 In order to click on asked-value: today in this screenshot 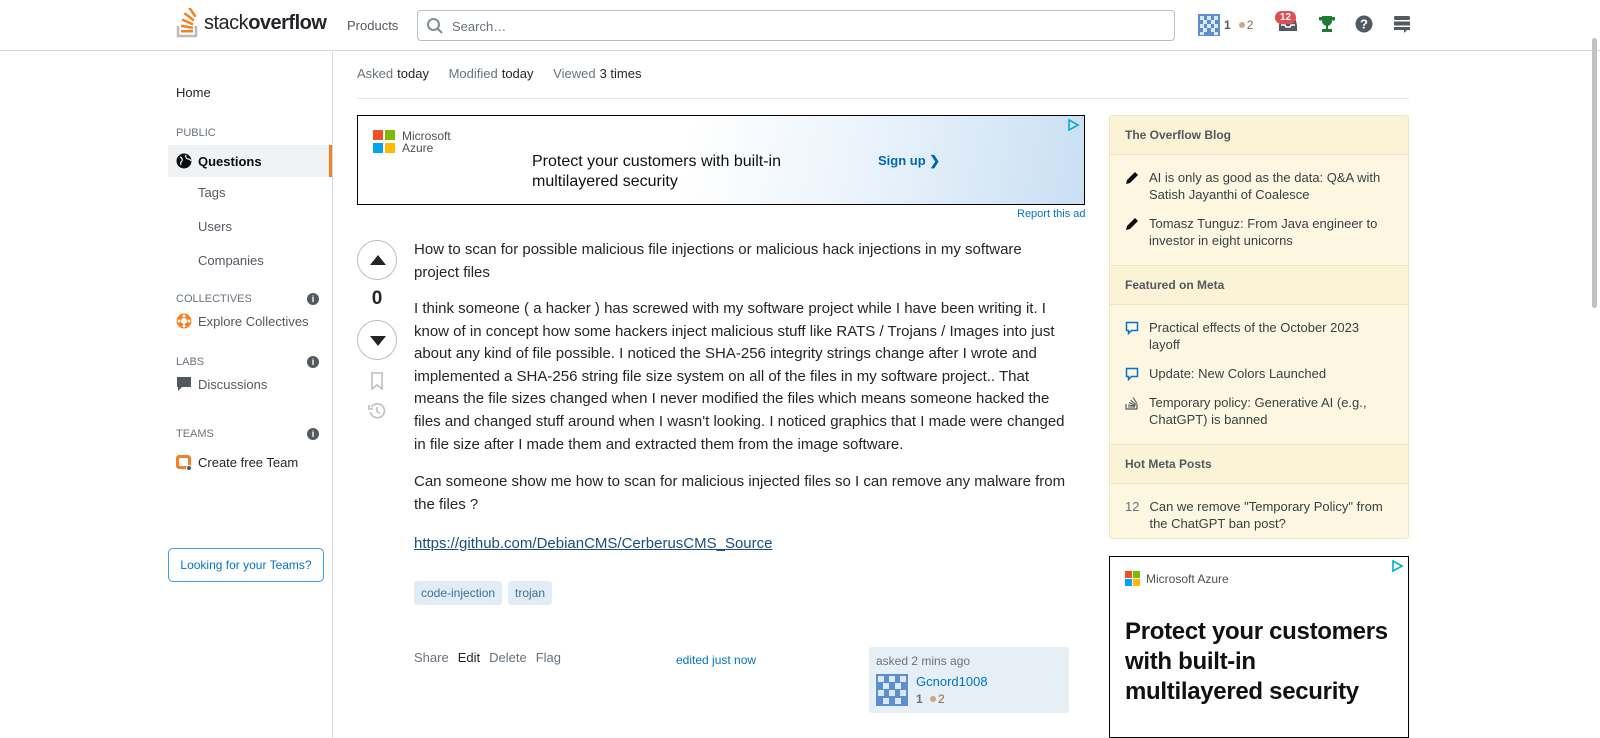, I will do `click(413, 73)`.